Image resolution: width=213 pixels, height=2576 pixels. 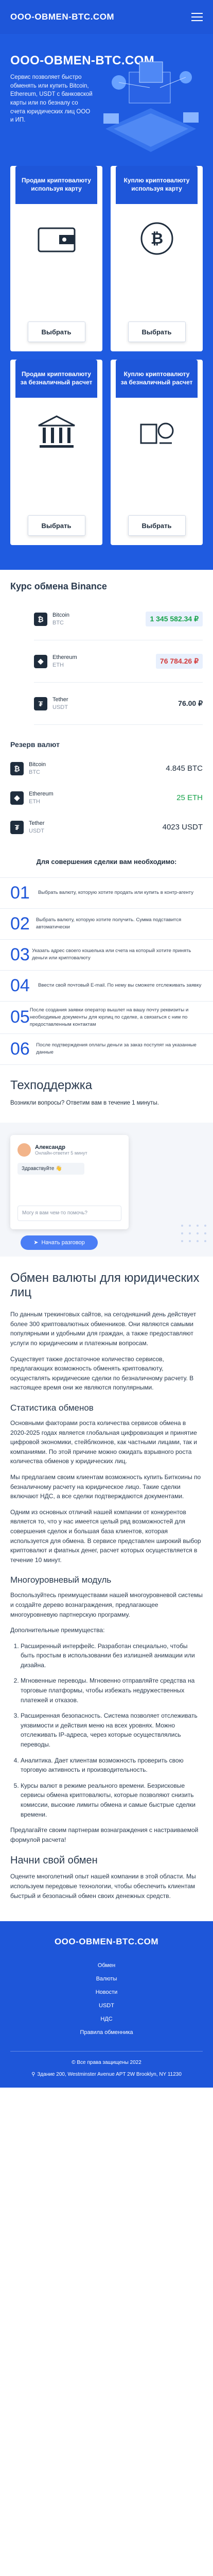 What do you see at coordinates (106, 862) in the screenshot?
I see `steps-title: Для совершения сделки вам необходимо:` at bounding box center [106, 862].